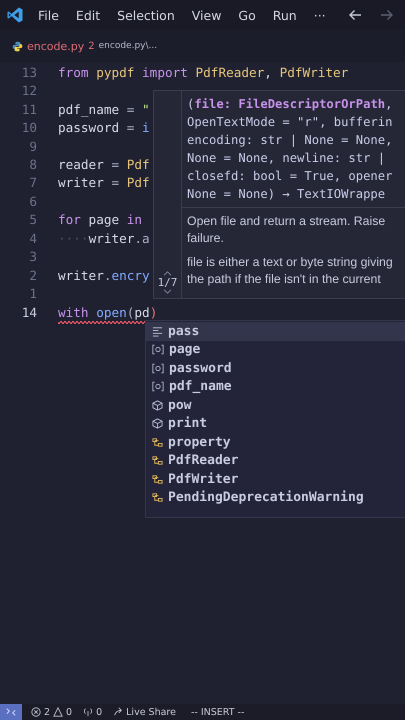 This screenshot has height=720, width=405. What do you see at coordinates (320, 15) in the screenshot?
I see `more-menu: ···` at bounding box center [320, 15].